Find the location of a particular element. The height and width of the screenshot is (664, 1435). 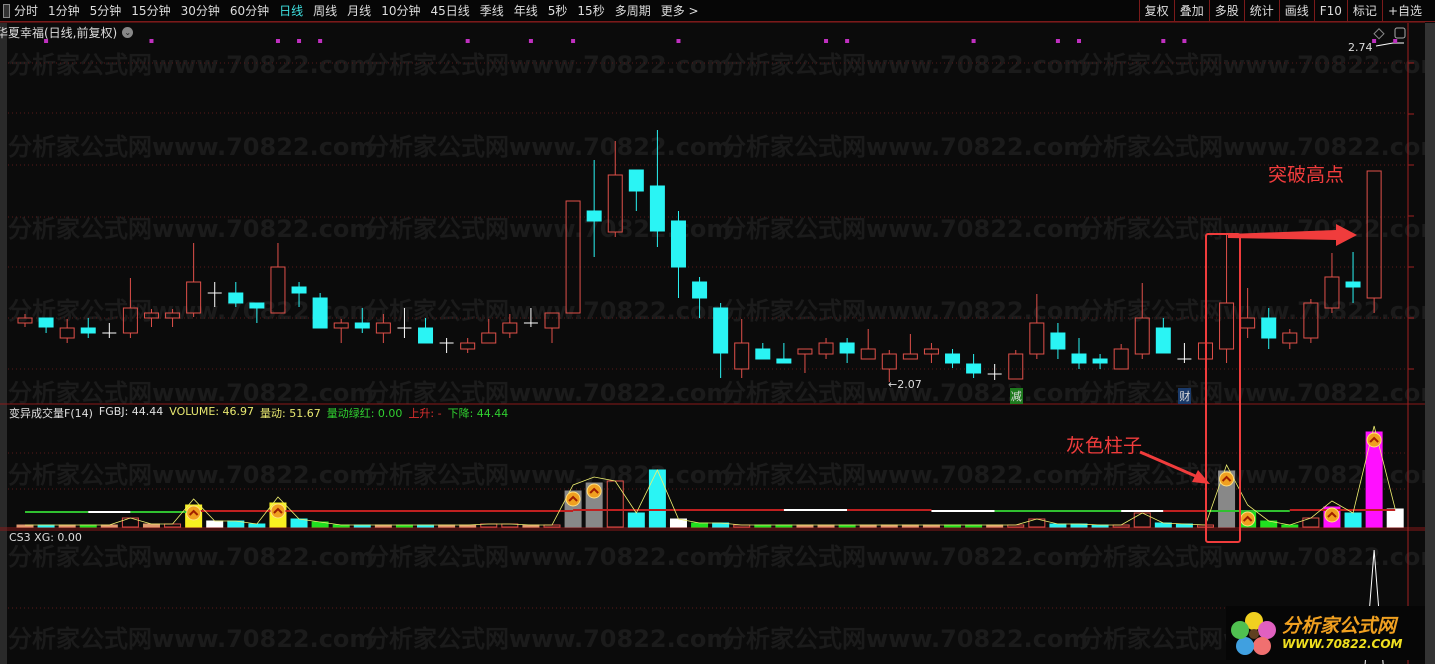

legend-liangdong: 量动: 51.67 is located at coordinates (290, 413).